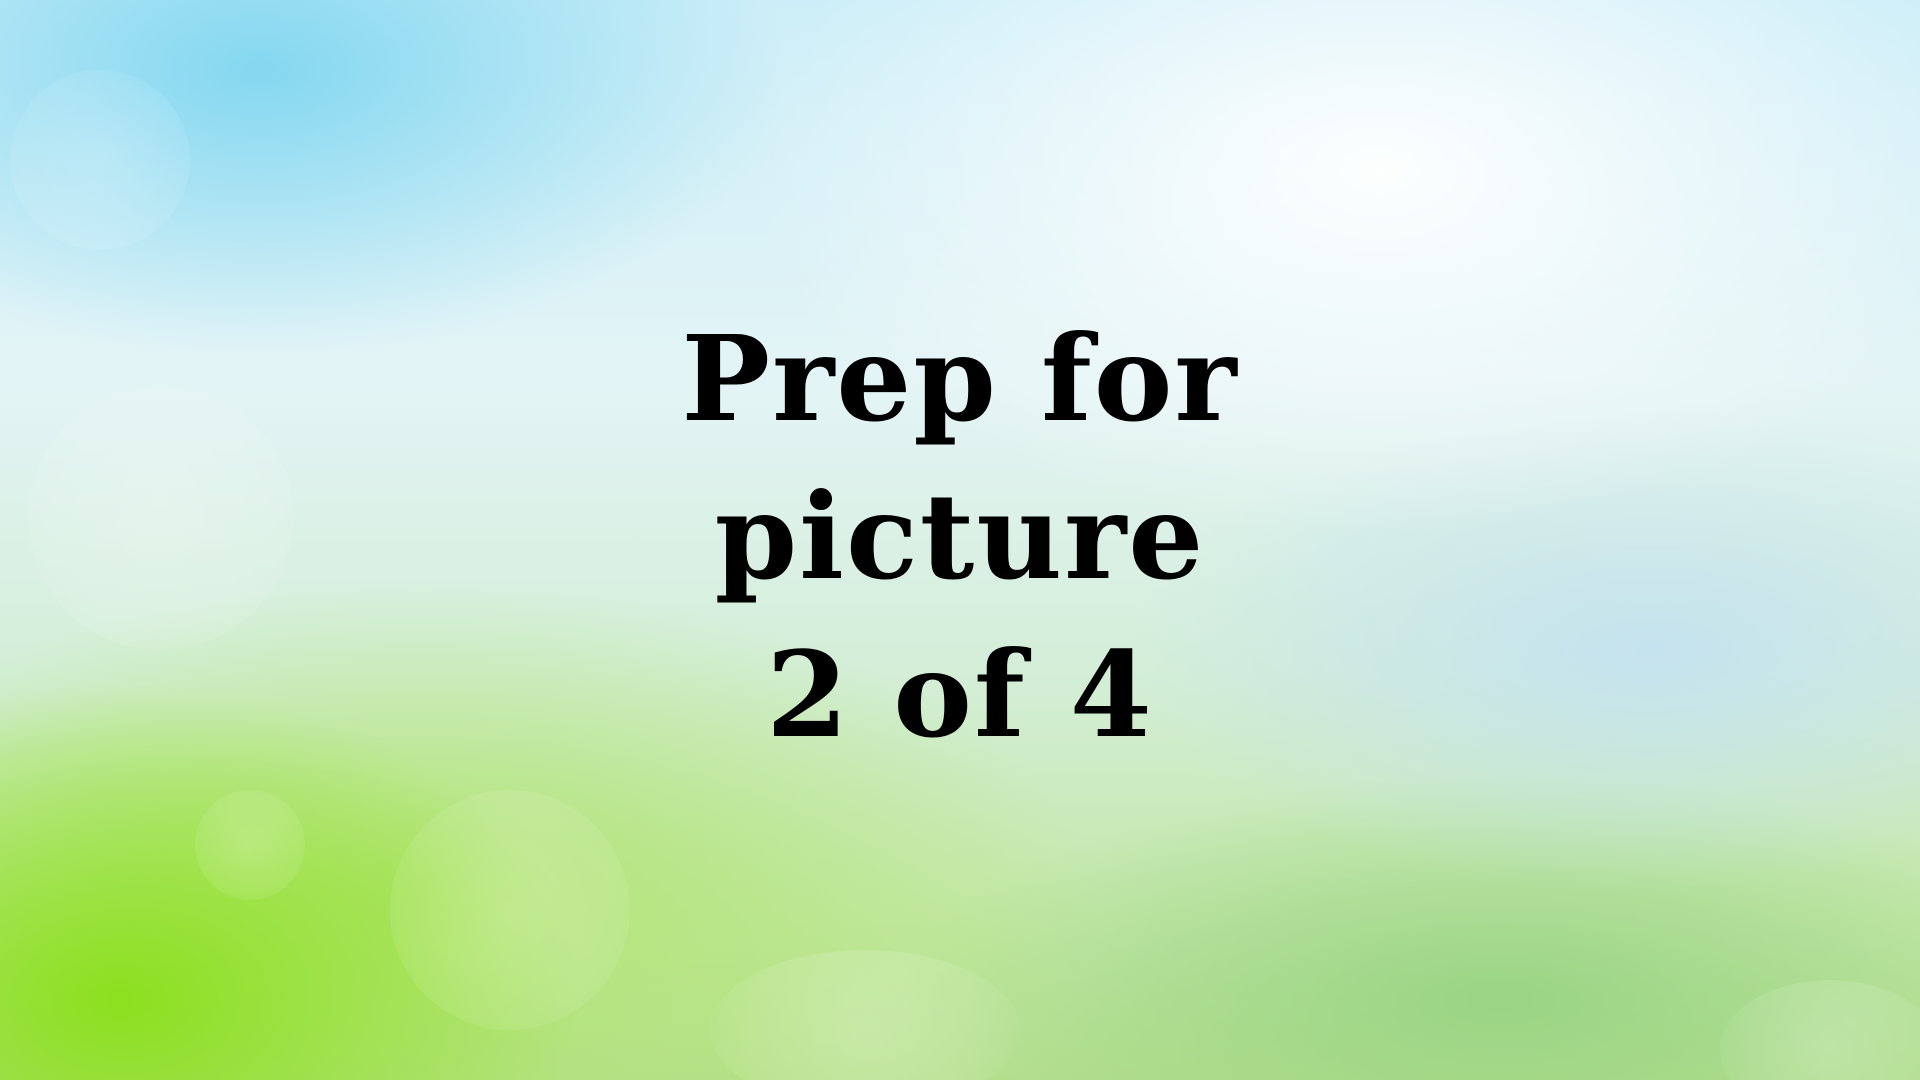 This screenshot has height=1080, width=1920. I want to click on title-line-2: picture, so click(960, 536).